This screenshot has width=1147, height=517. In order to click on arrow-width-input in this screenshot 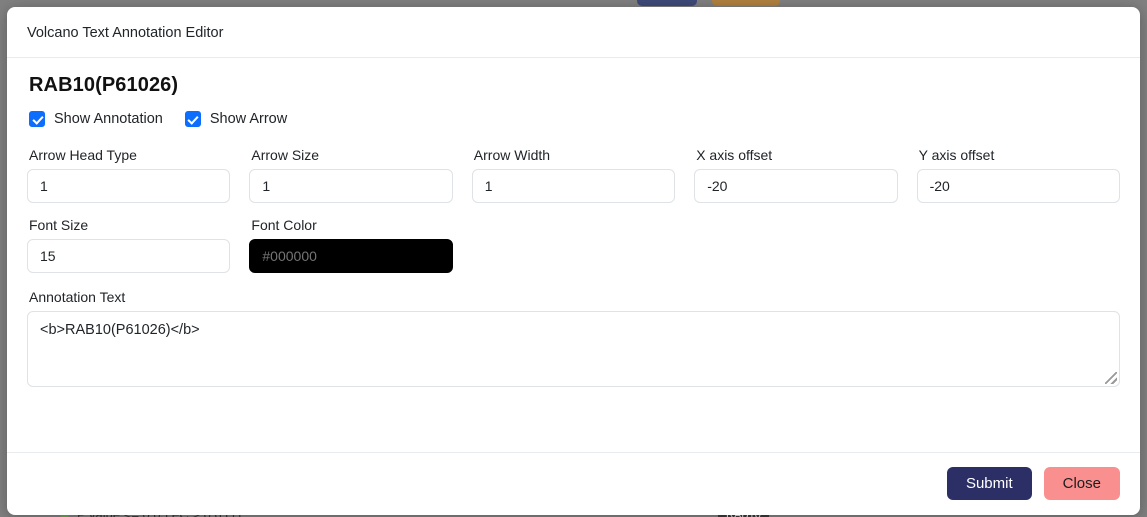, I will do `click(573, 186)`.